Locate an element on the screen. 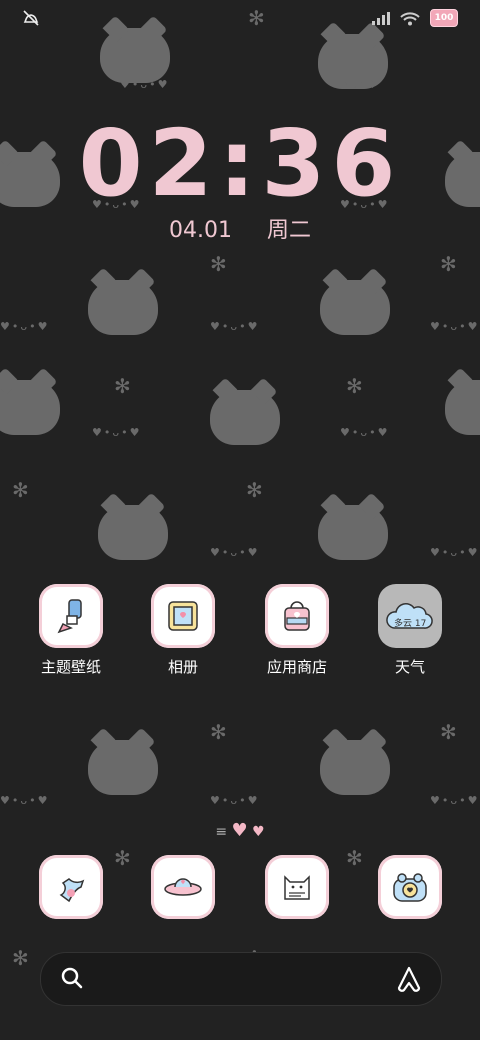  phone-icon is located at coordinates (71, 887).